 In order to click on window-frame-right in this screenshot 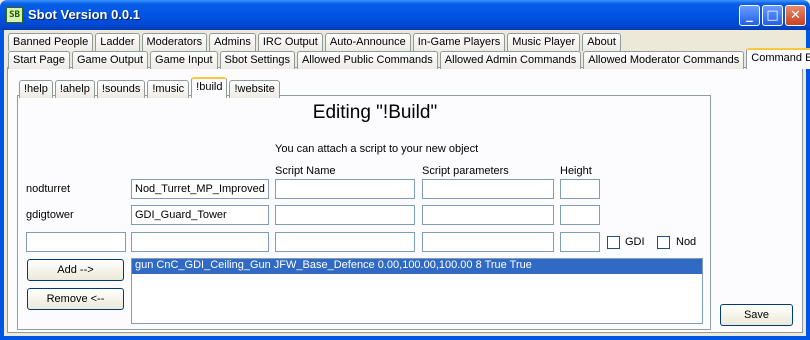, I will do `click(808, 185)`.